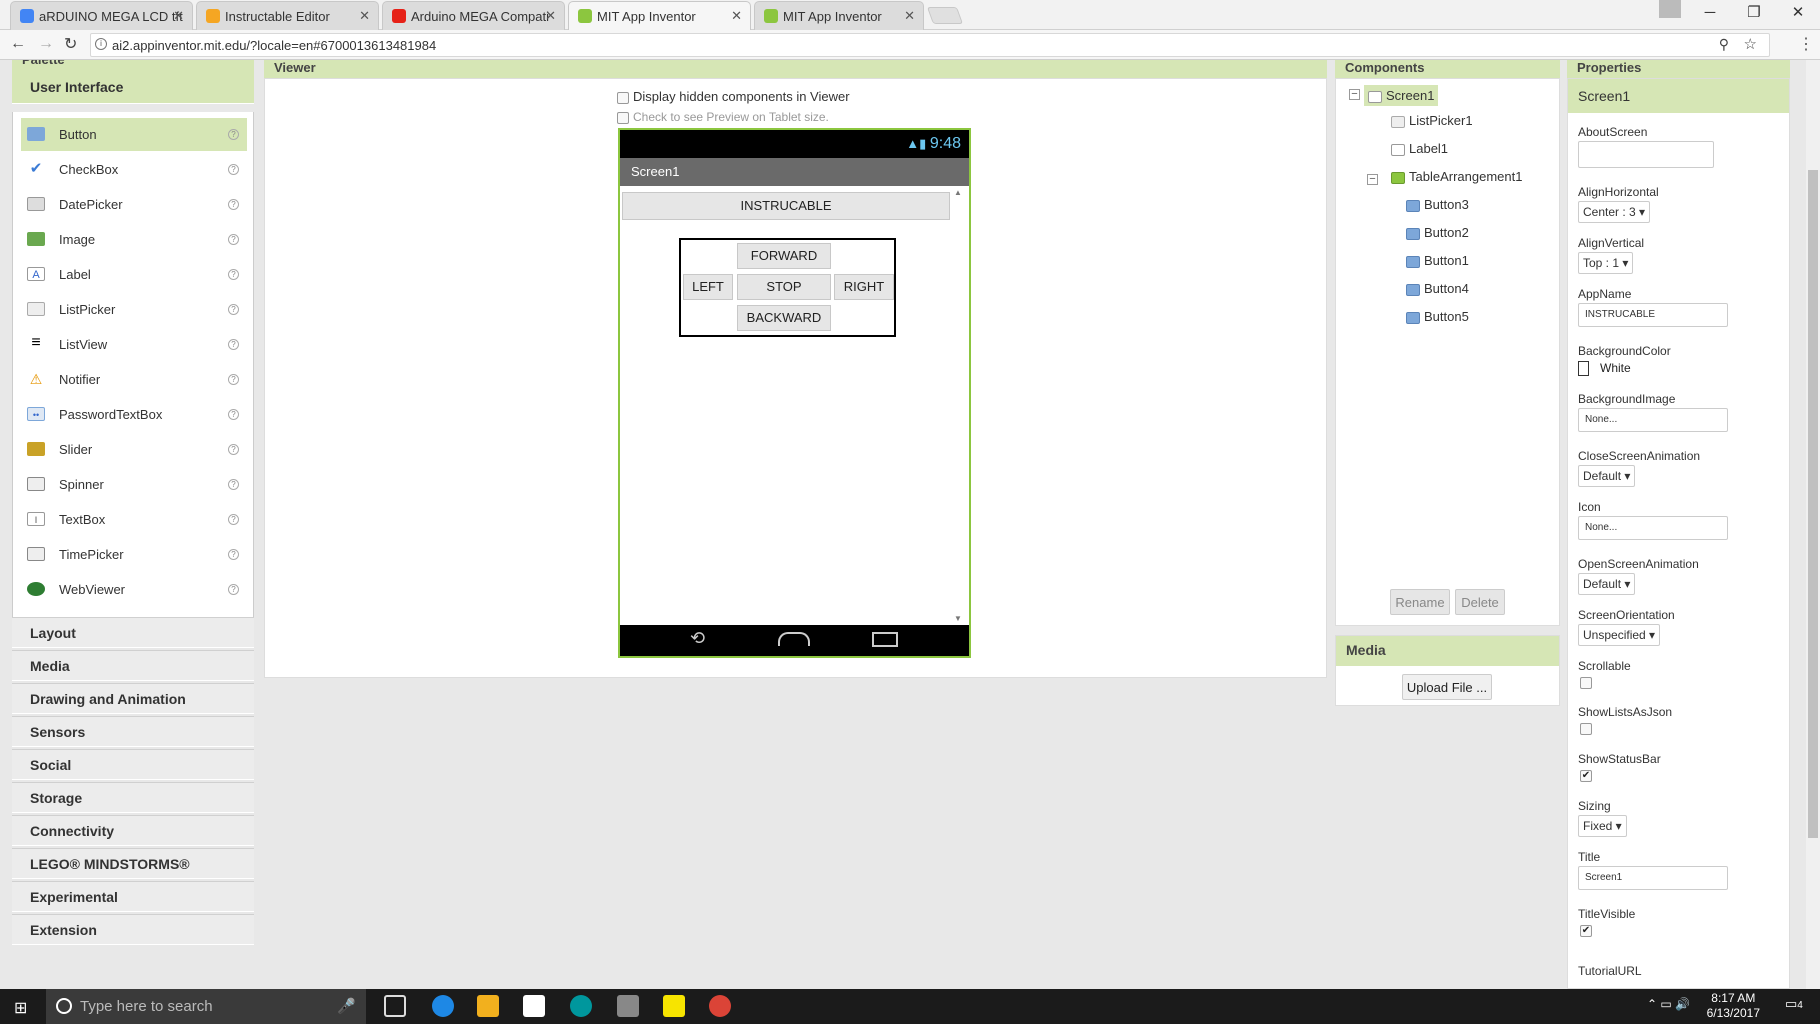 This screenshot has height=1024, width=1820. What do you see at coordinates (134, 274) in the screenshot?
I see `palette-item-label: A Label?` at bounding box center [134, 274].